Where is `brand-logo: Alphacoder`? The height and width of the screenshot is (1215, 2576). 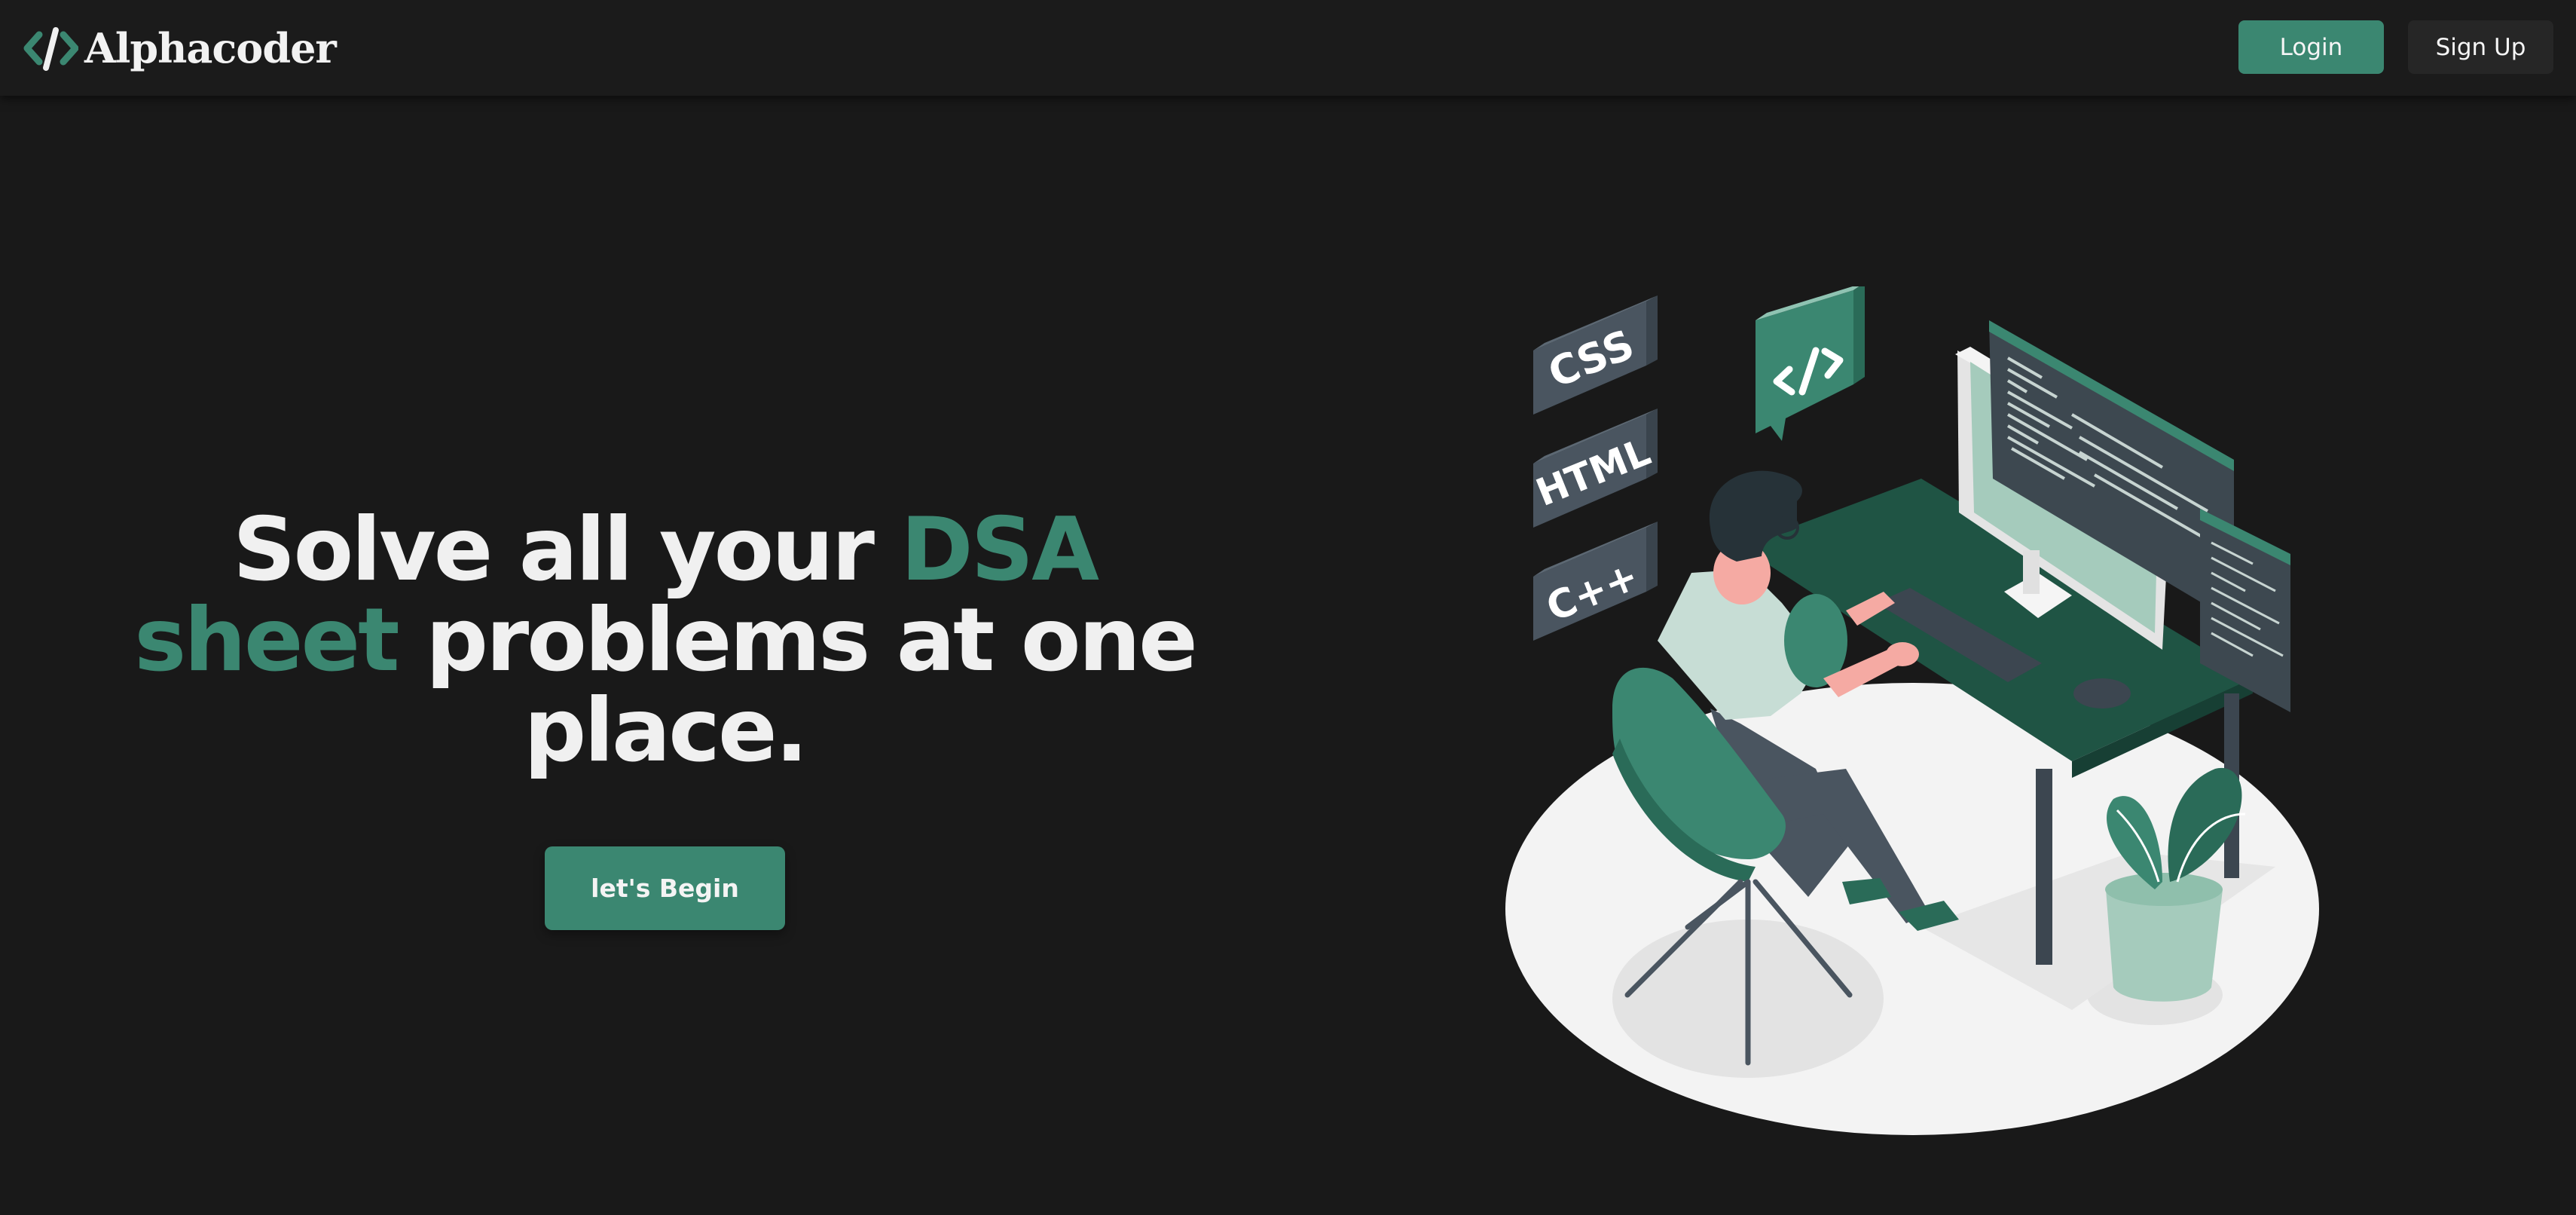 brand-logo: Alphacoder is located at coordinates (180, 48).